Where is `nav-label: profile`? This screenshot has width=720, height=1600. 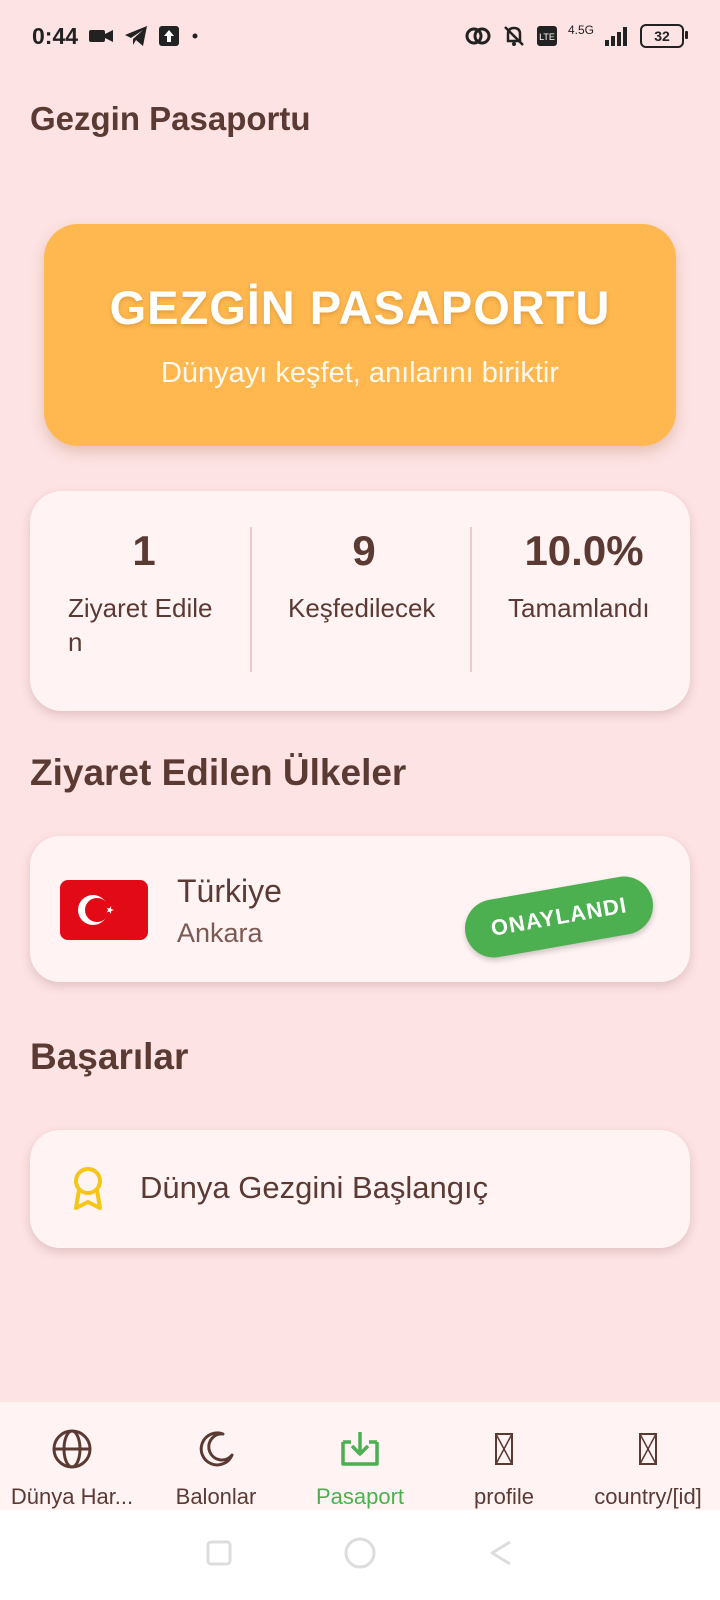
nav-label: profile is located at coordinates (504, 1496).